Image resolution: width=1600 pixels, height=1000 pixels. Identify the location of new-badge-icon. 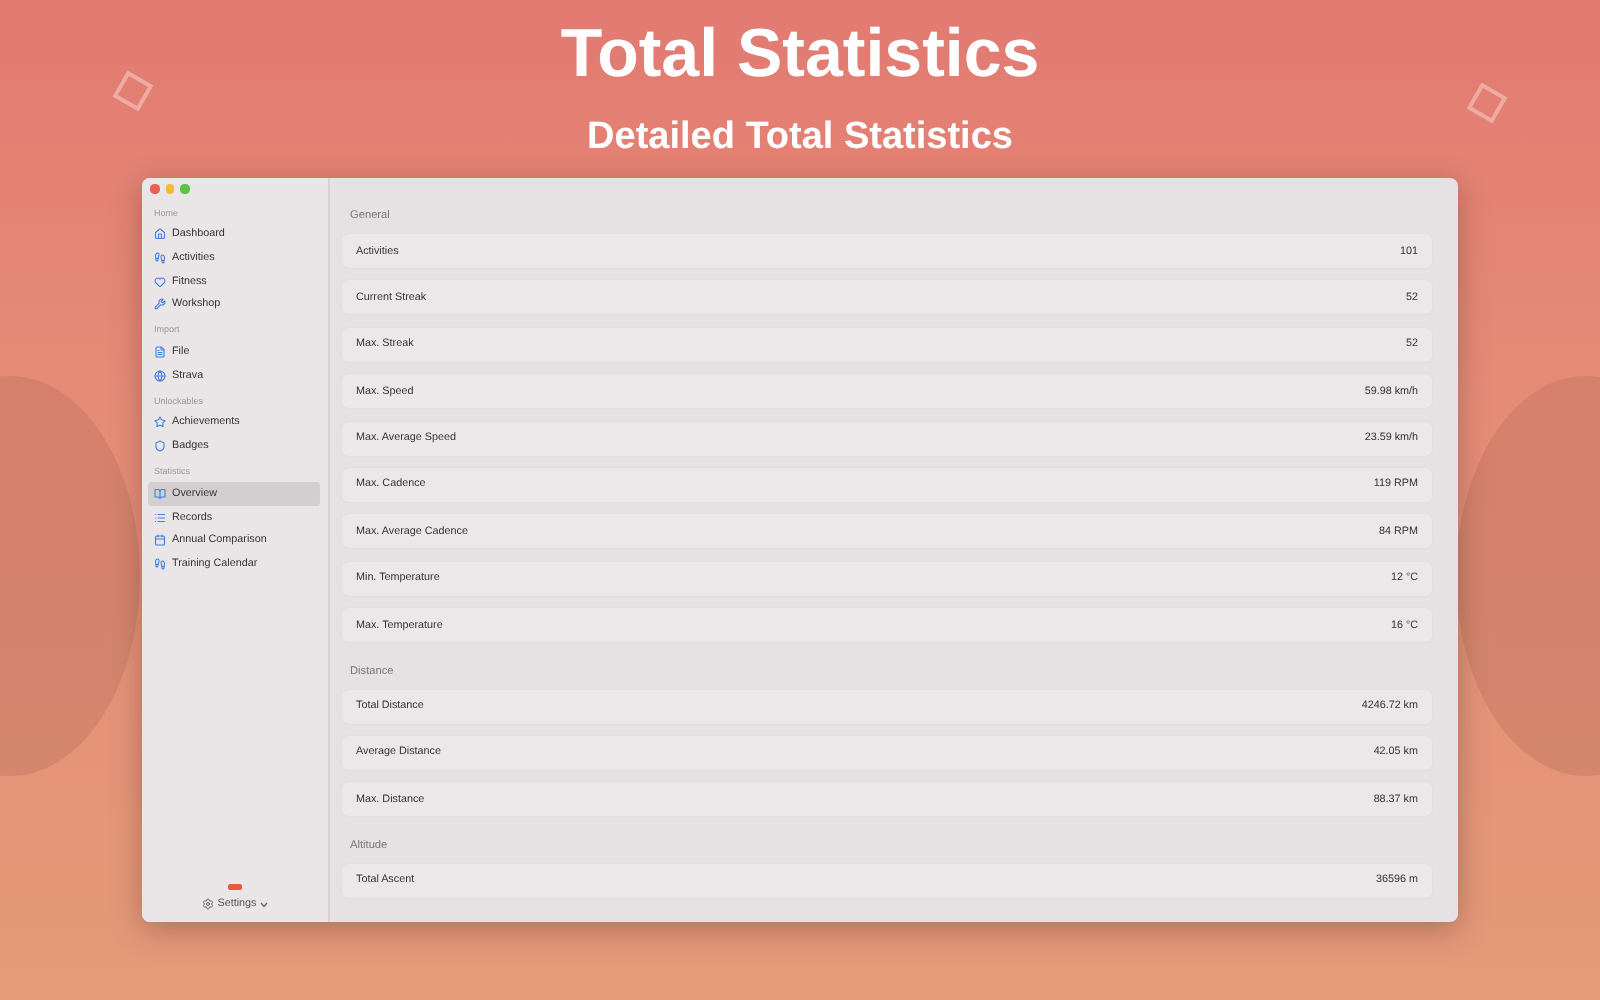
(235, 886).